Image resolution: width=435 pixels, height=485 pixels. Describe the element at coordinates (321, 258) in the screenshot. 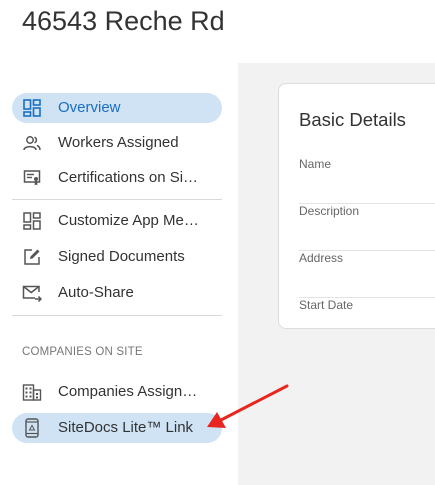

I see `field-label: Address` at that location.